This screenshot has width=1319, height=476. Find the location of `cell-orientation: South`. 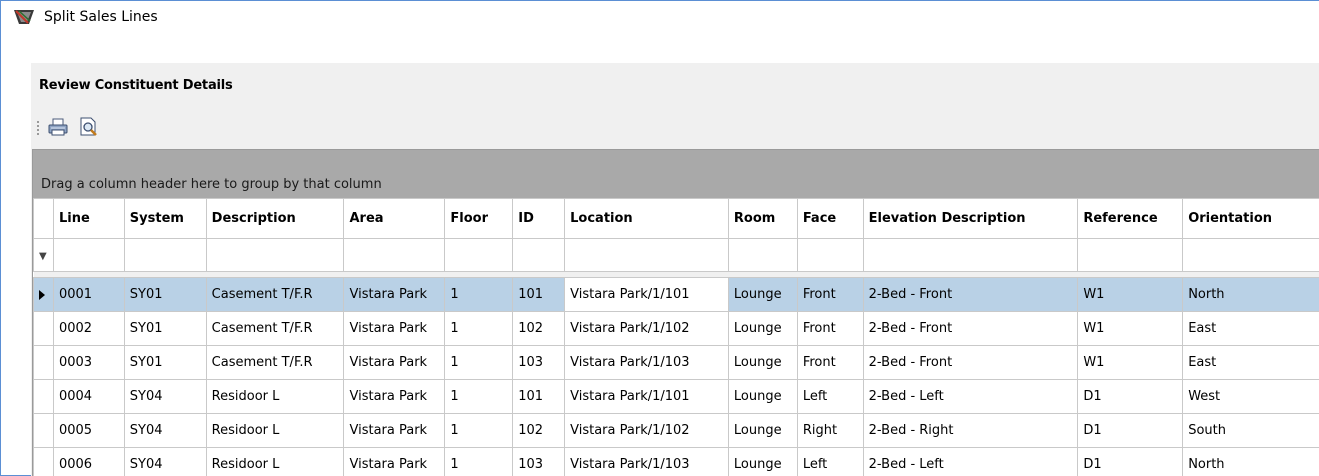

cell-orientation: South is located at coordinates (1250, 430).